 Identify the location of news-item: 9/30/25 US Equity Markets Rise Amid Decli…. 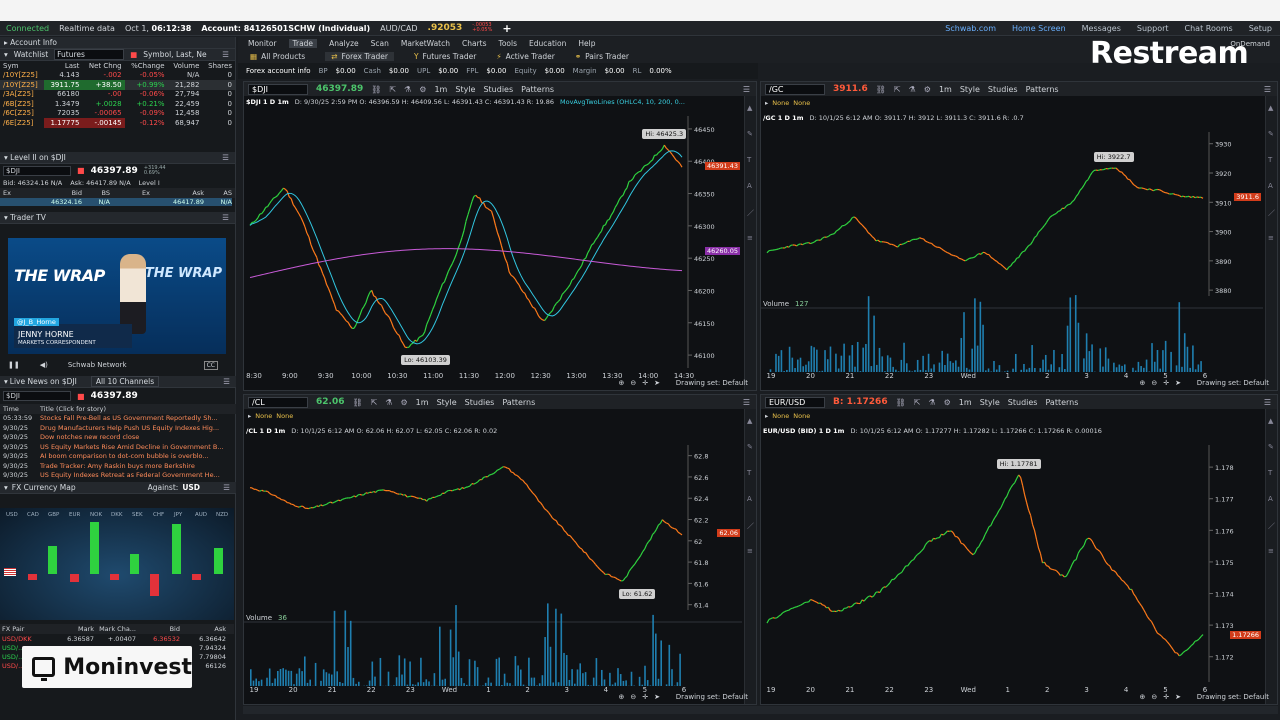
(118, 447).